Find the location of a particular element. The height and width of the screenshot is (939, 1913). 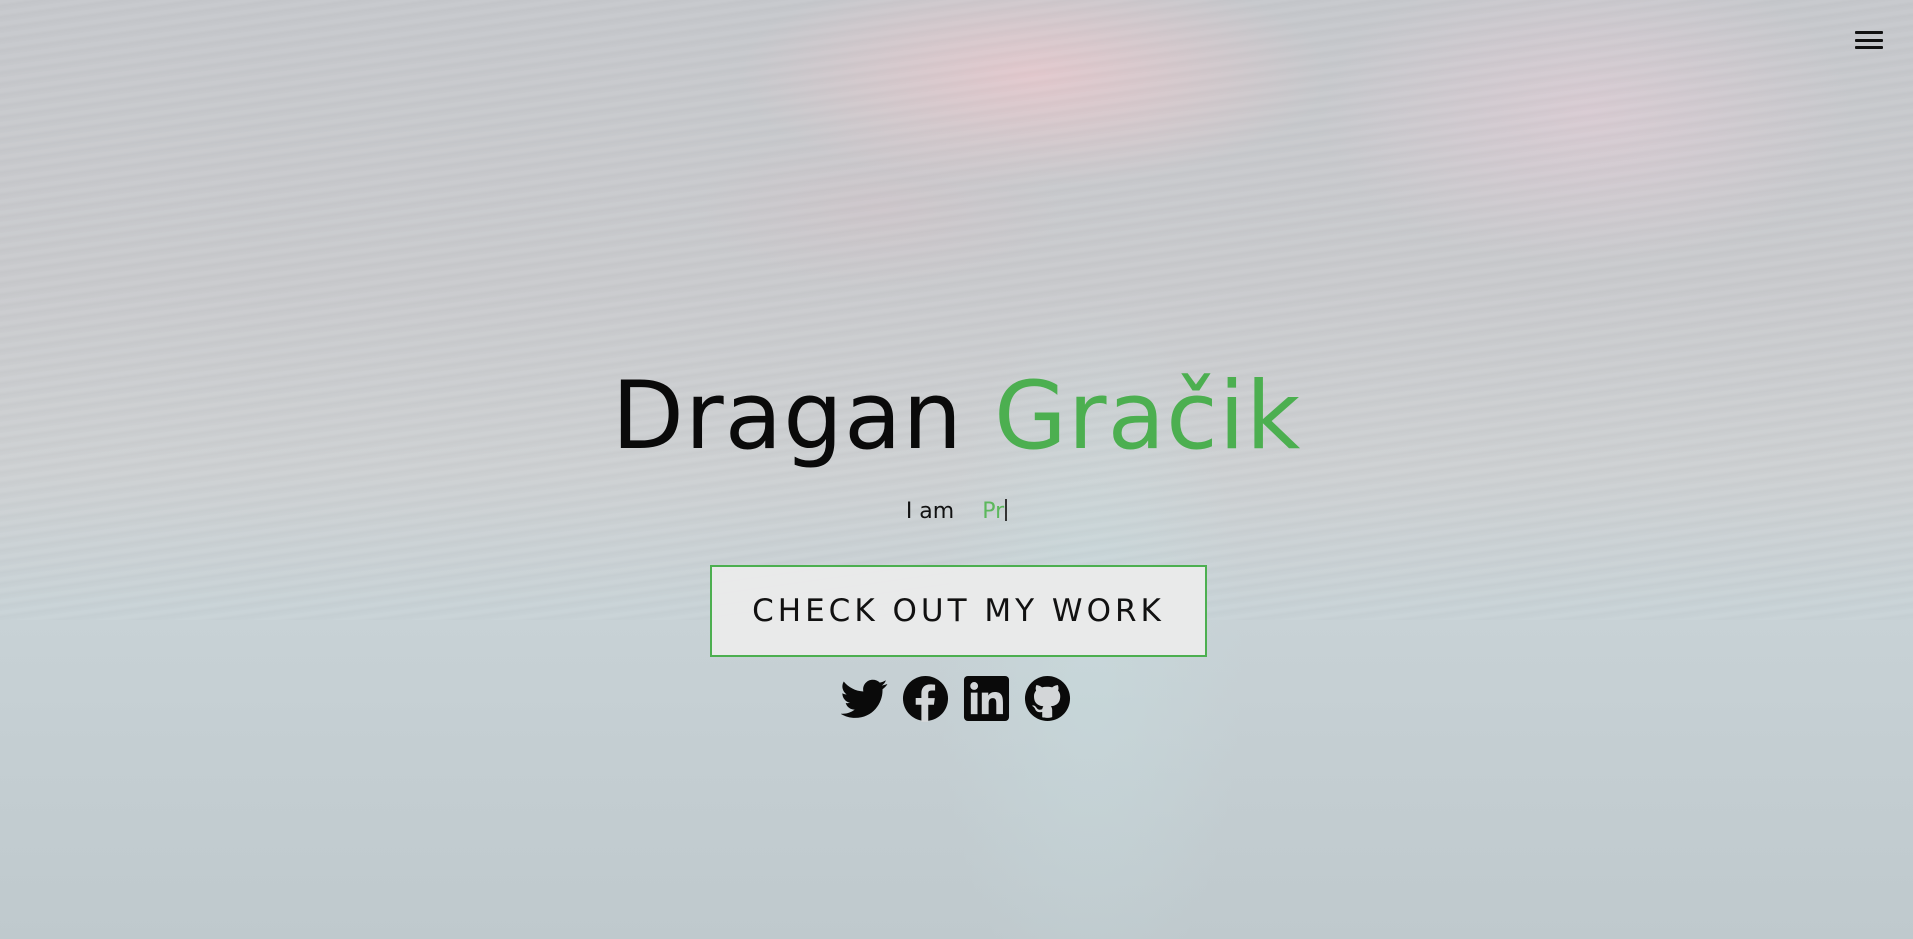

linkedin-icon is located at coordinates (986, 698).